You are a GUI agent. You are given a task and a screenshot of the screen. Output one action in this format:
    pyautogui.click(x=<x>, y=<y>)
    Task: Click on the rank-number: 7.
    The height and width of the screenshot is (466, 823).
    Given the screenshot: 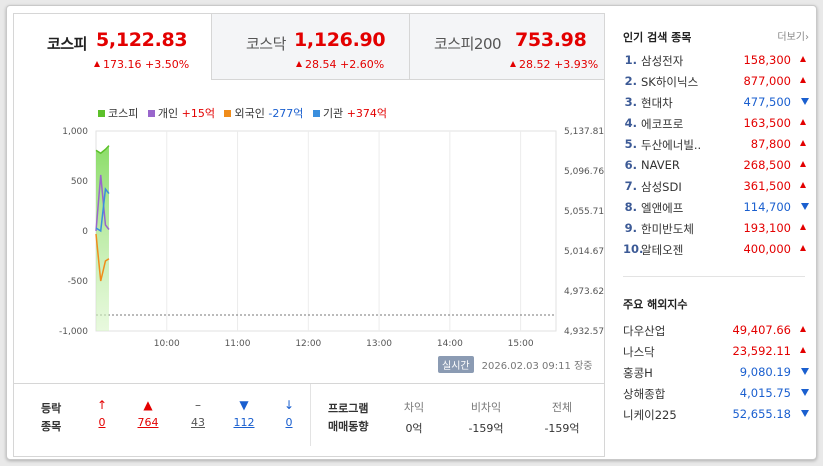 What is the action you would take?
    pyautogui.click(x=630, y=186)
    